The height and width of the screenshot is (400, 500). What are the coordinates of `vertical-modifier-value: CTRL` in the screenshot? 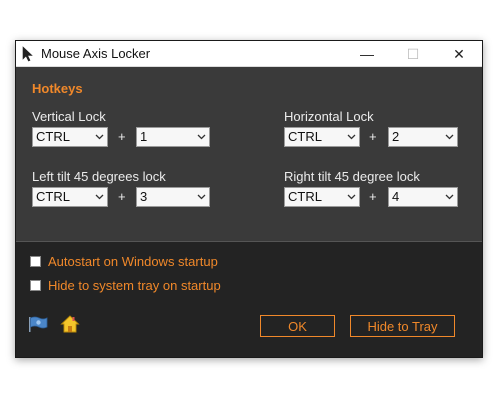 It's located at (53, 136).